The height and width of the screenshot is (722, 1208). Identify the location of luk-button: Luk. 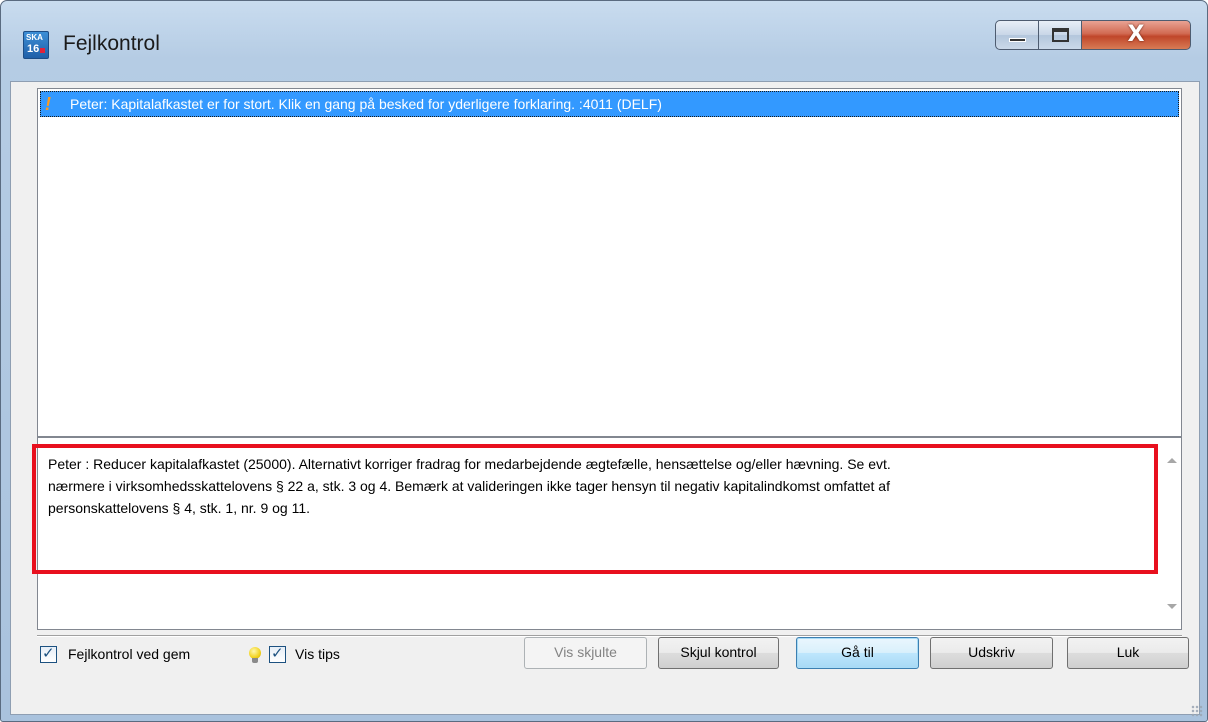
(1128, 653).